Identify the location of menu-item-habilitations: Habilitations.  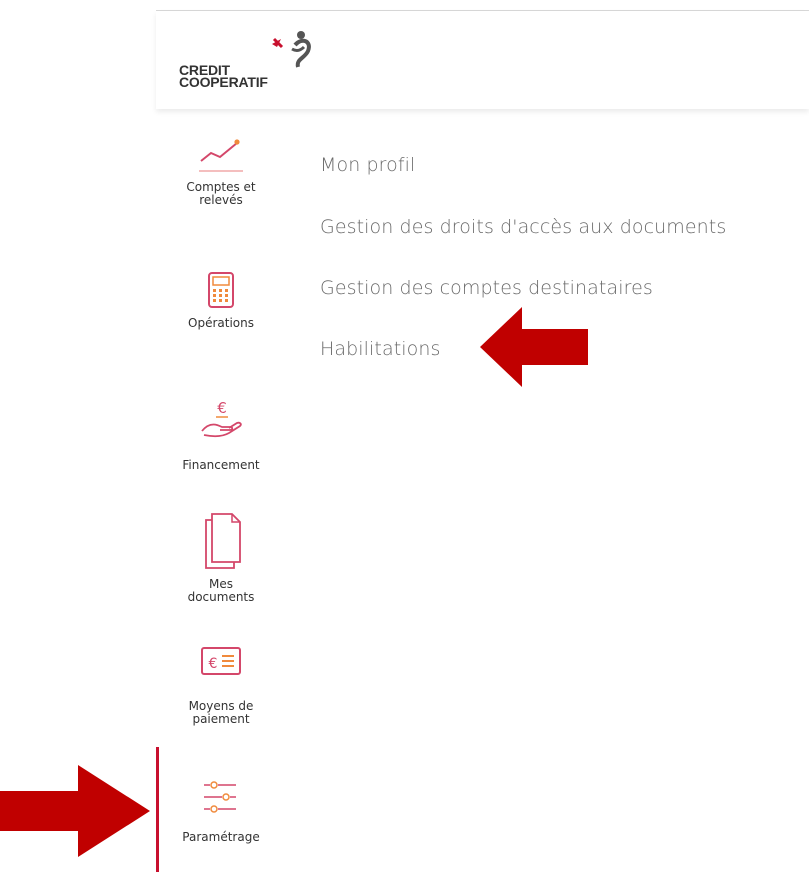
(380, 349).